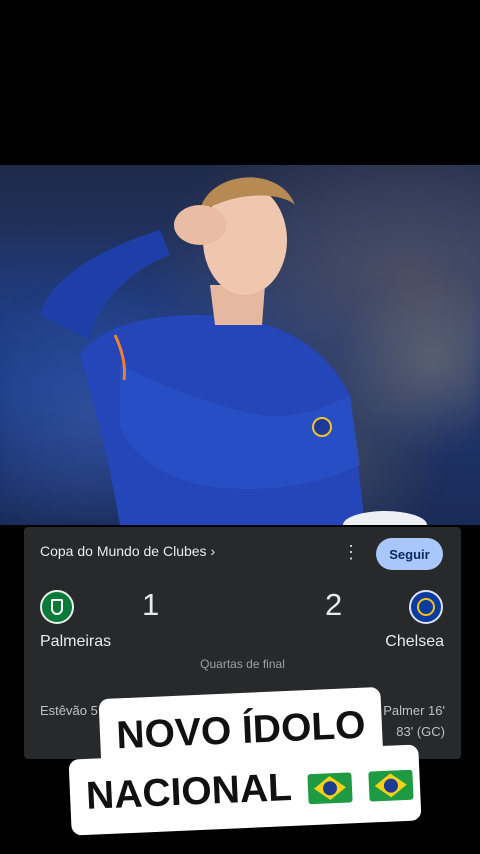  Describe the element at coordinates (426, 607) in the screenshot. I see `chelsea-crest-icon` at that location.